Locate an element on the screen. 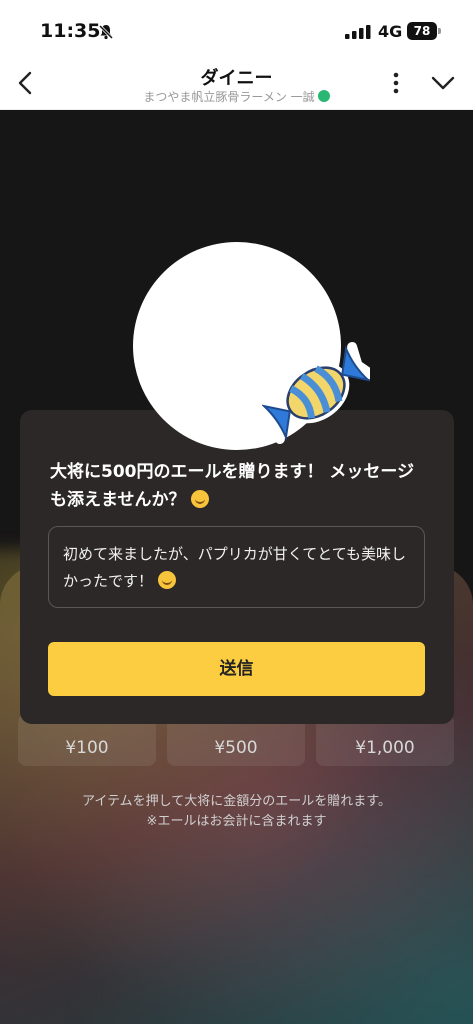 This screenshot has height=1024, width=473. battery-icon: 78 is located at coordinates (422, 31).